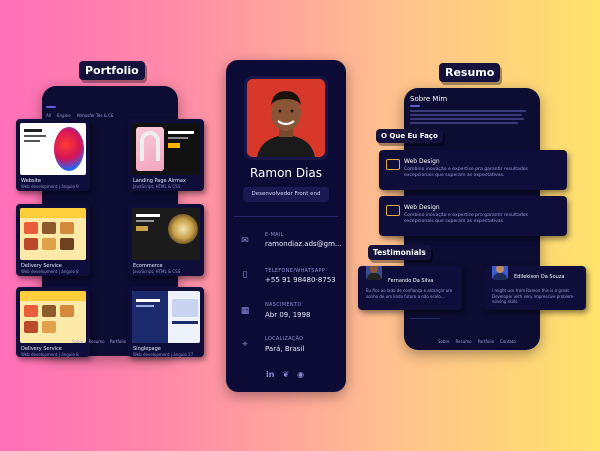  Describe the element at coordinates (285, 349) in the screenshot. I see `contact-value: Pará, Brasil` at that location.